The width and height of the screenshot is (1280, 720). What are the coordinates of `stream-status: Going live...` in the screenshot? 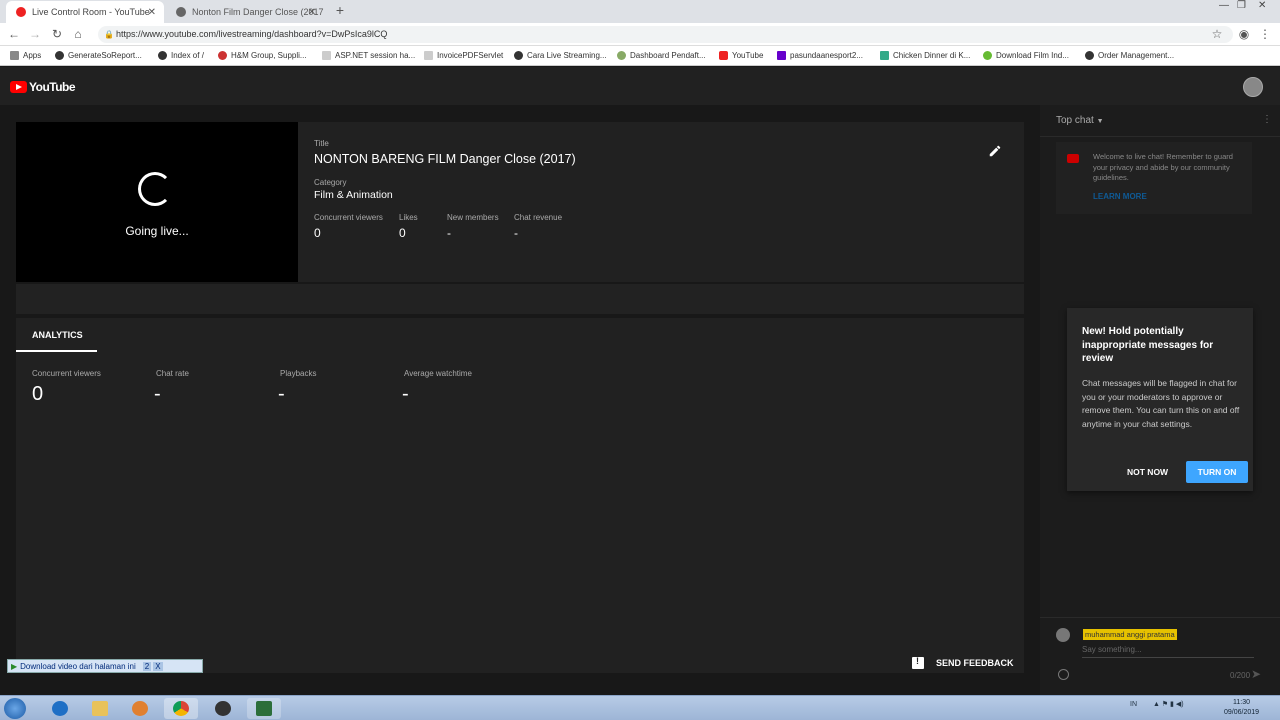 It's located at (157, 231).